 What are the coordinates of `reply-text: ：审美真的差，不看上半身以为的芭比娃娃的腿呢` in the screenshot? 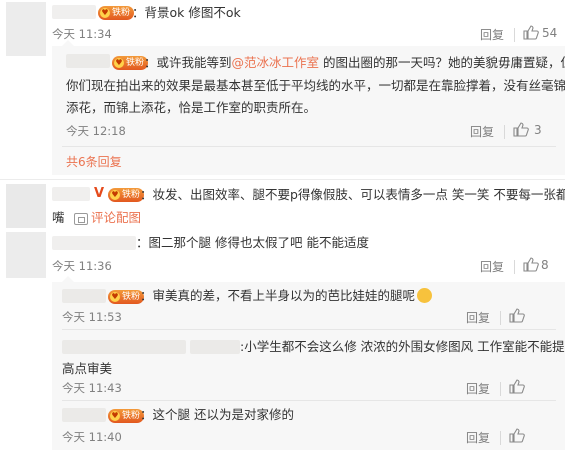 It's located at (286, 296).